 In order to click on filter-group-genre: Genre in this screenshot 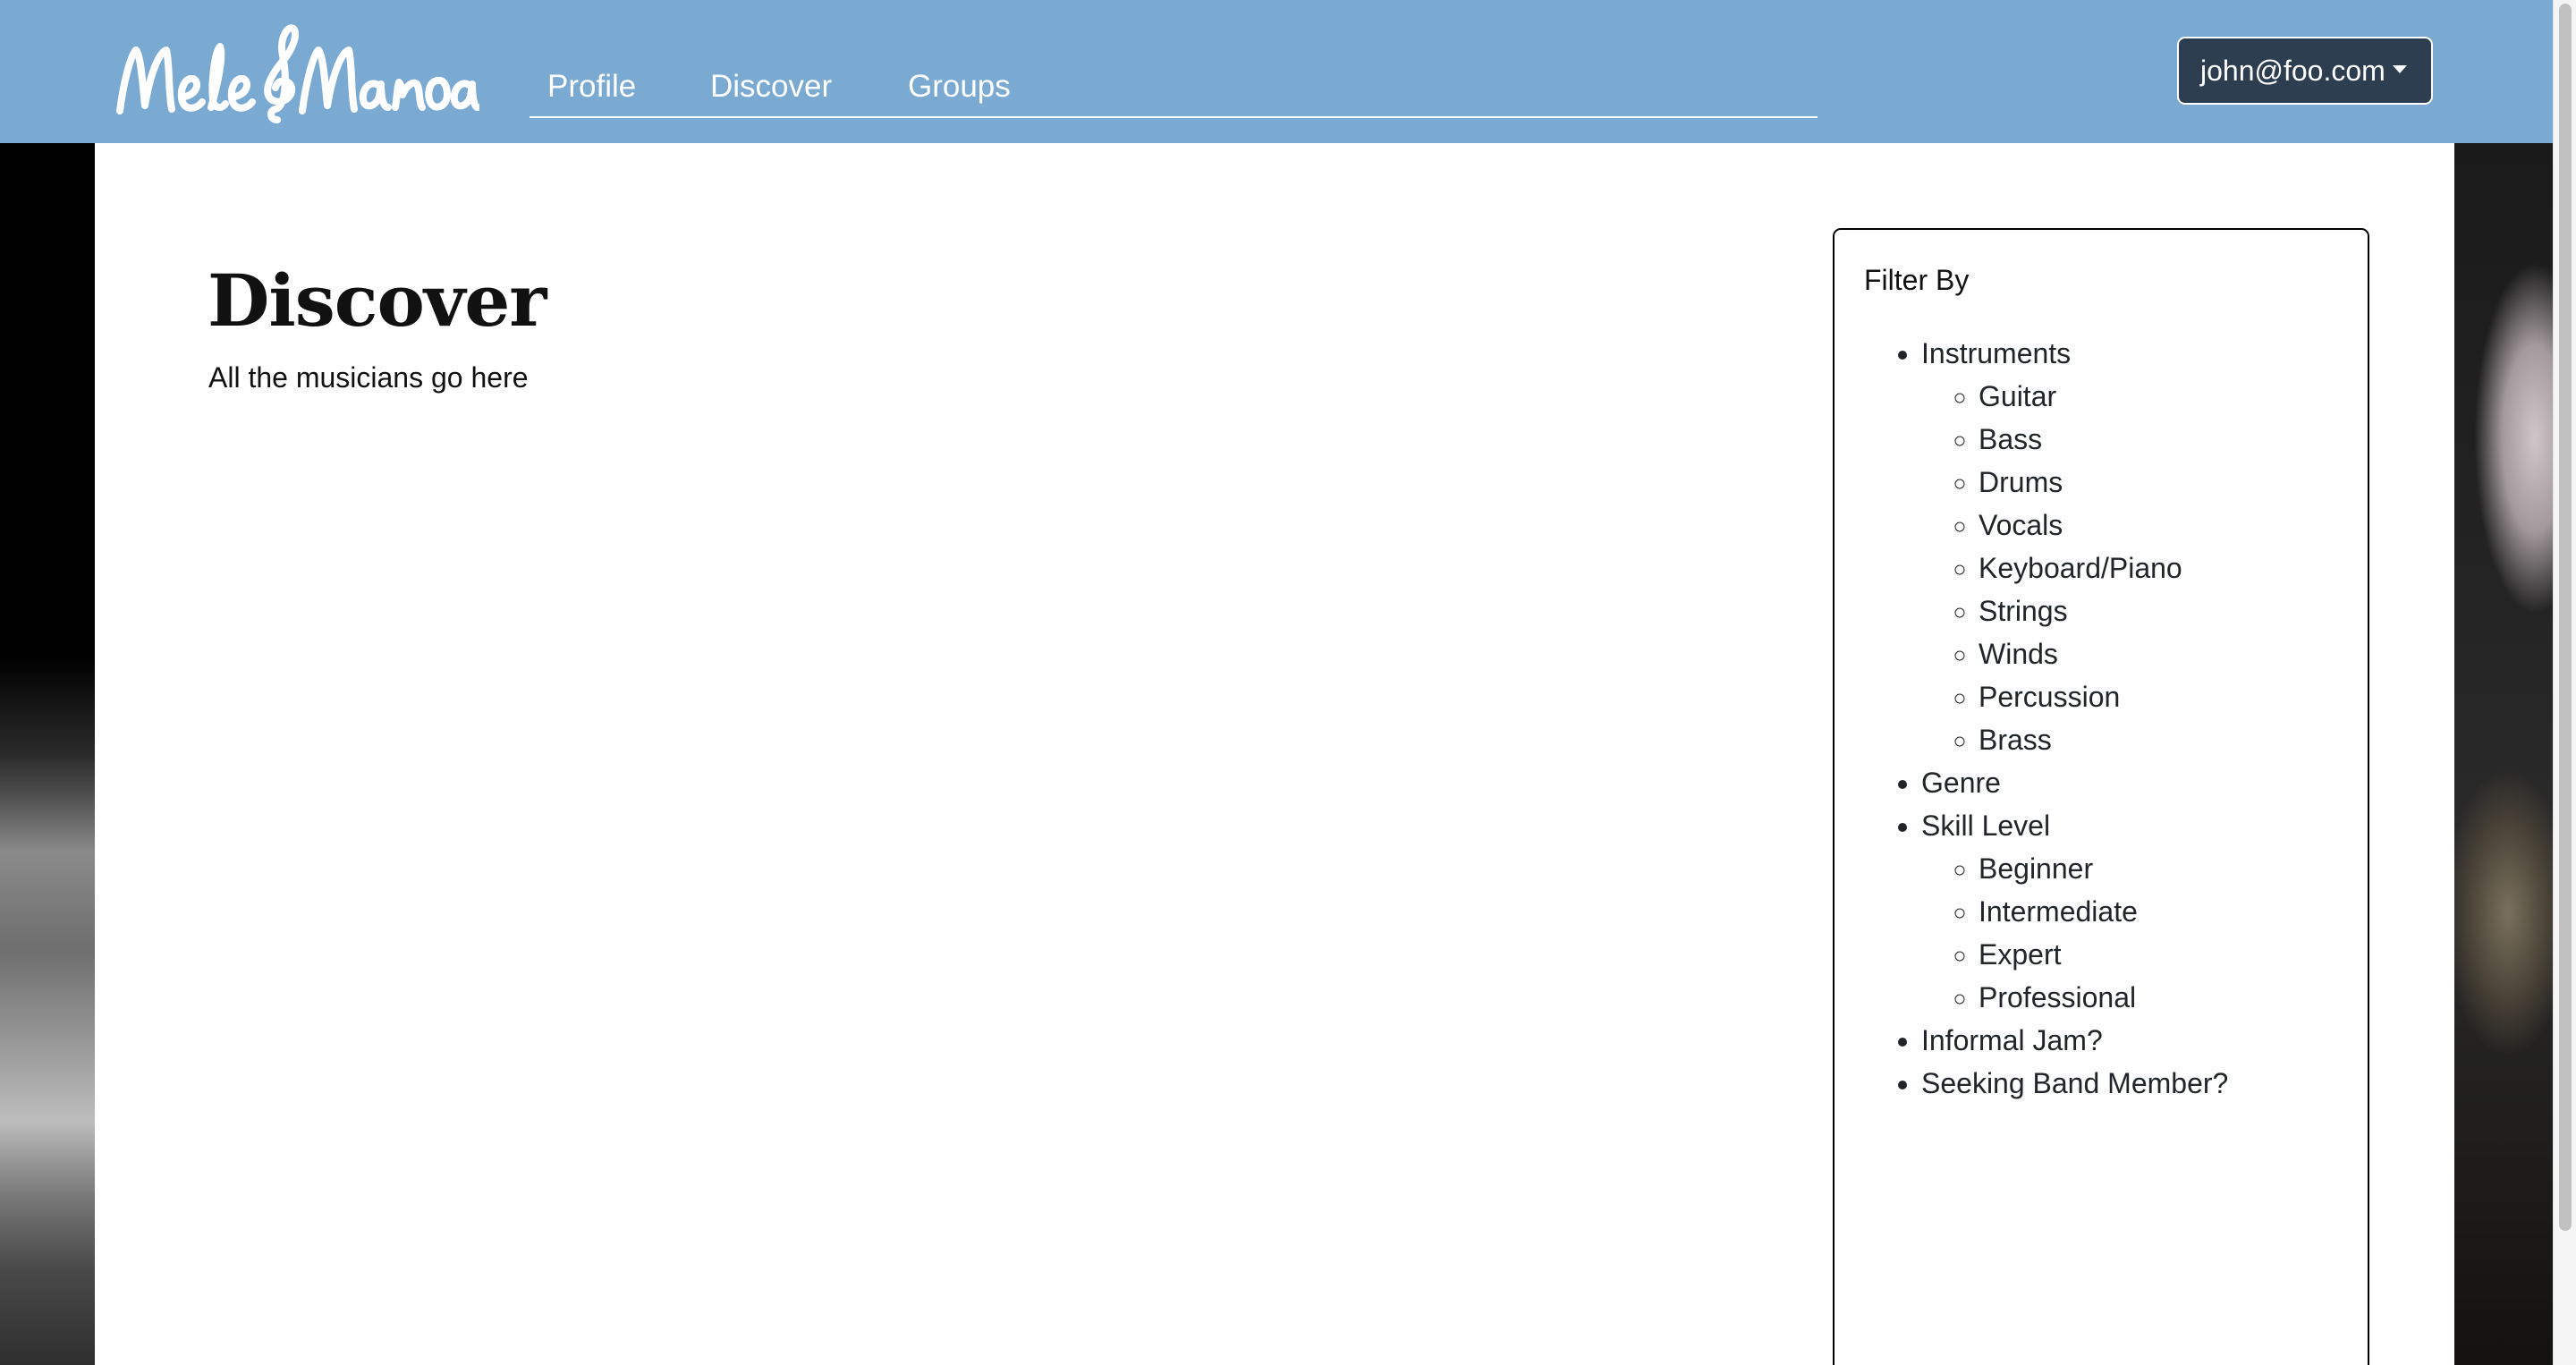, I will do `click(2074, 782)`.